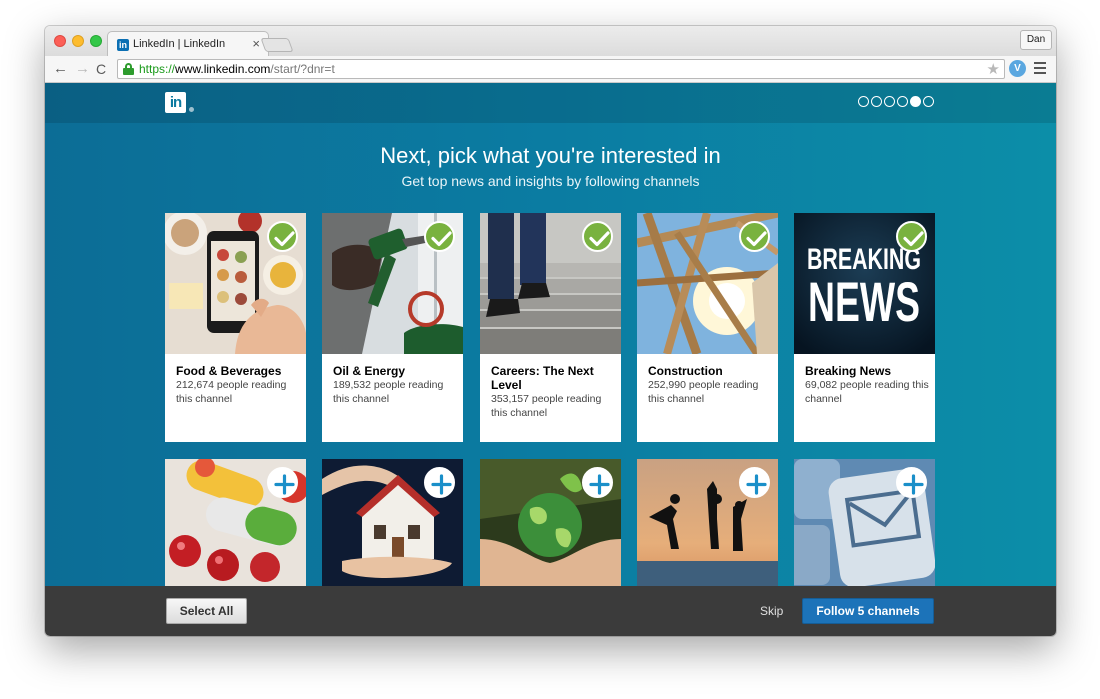 This screenshot has height=699, width=1100. I want to click on bookmark-star-icon: ★, so click(993, 69).